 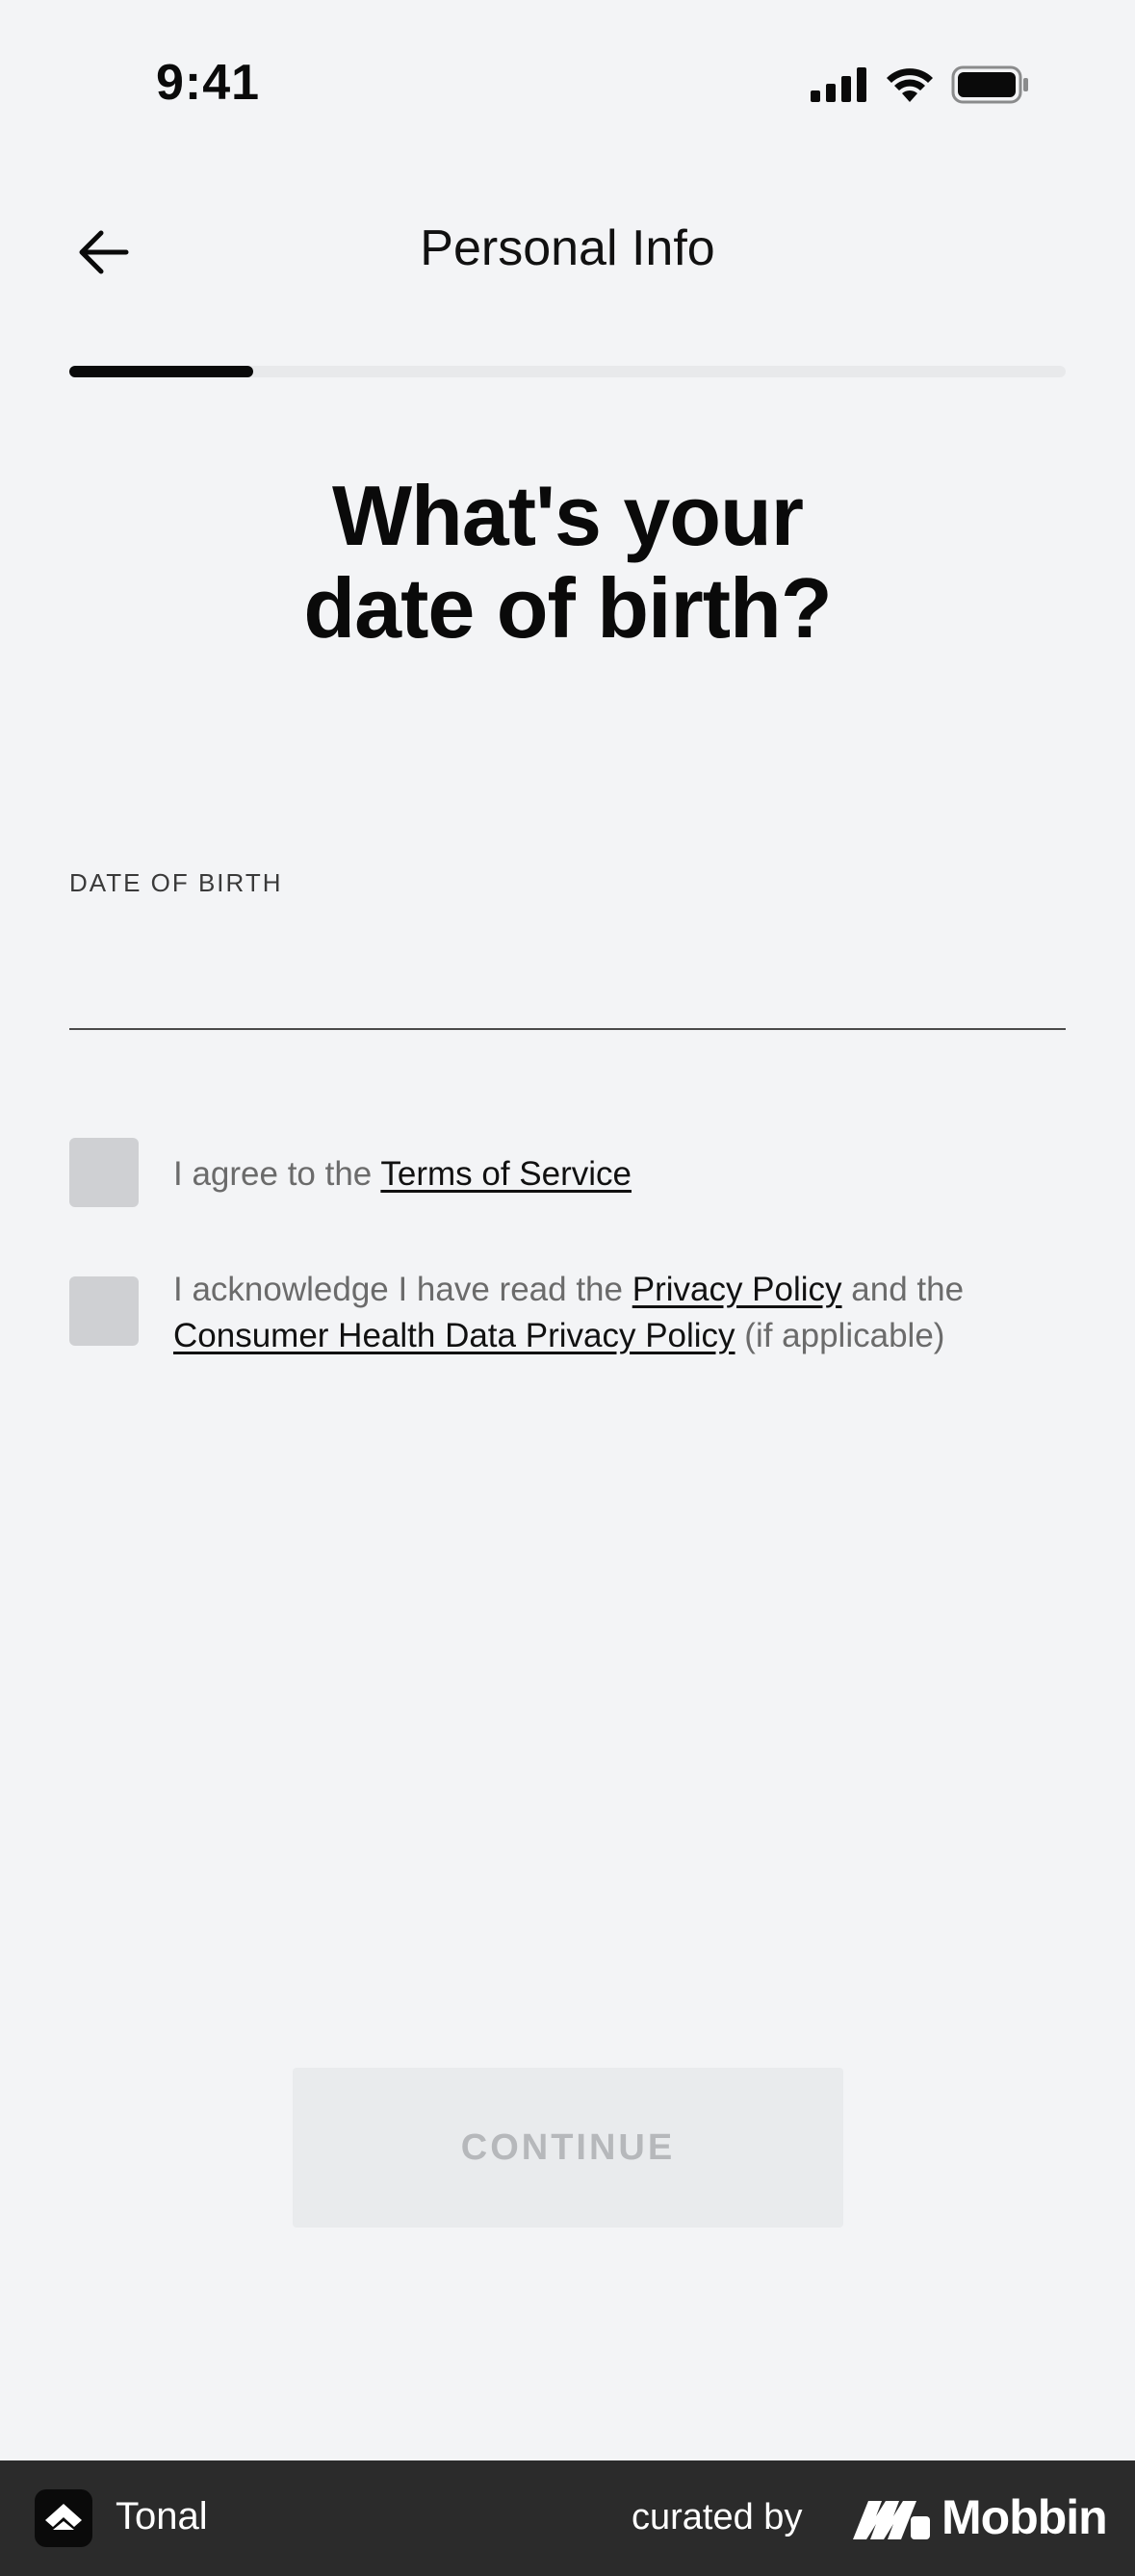 What do you see at coordinates (567, 248) in the screenshot?
I see `page-title: Personal Info` at bounding box center [567, 248].